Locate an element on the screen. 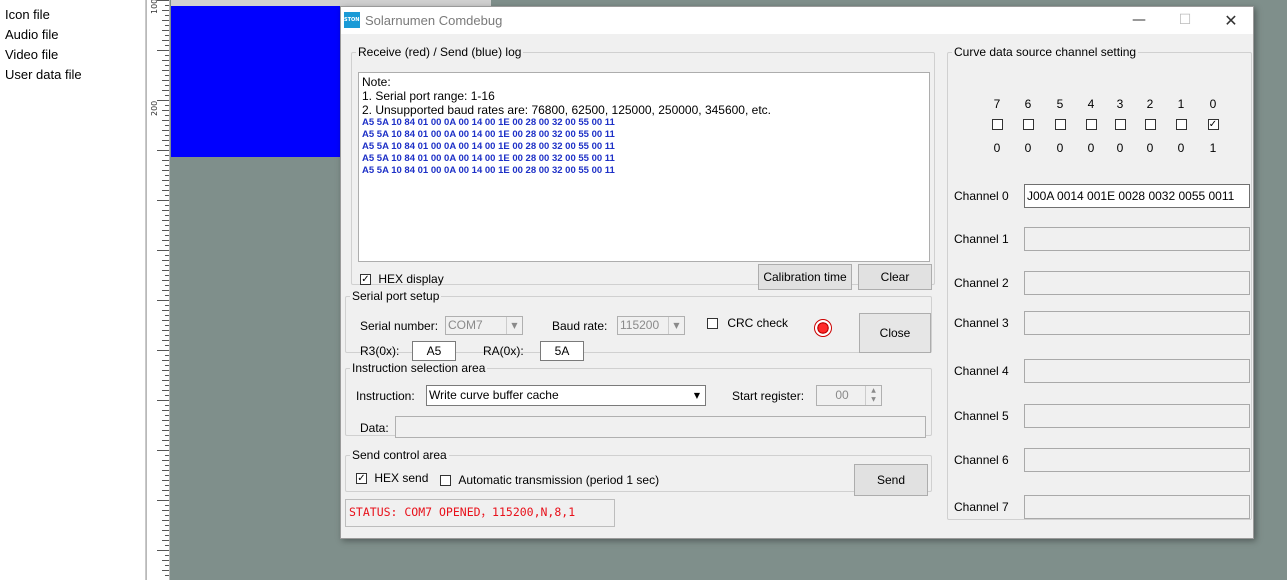 This screenshot has height=580, width=1287. serial-number-value: COM7 is located at coordinates (465, 325).